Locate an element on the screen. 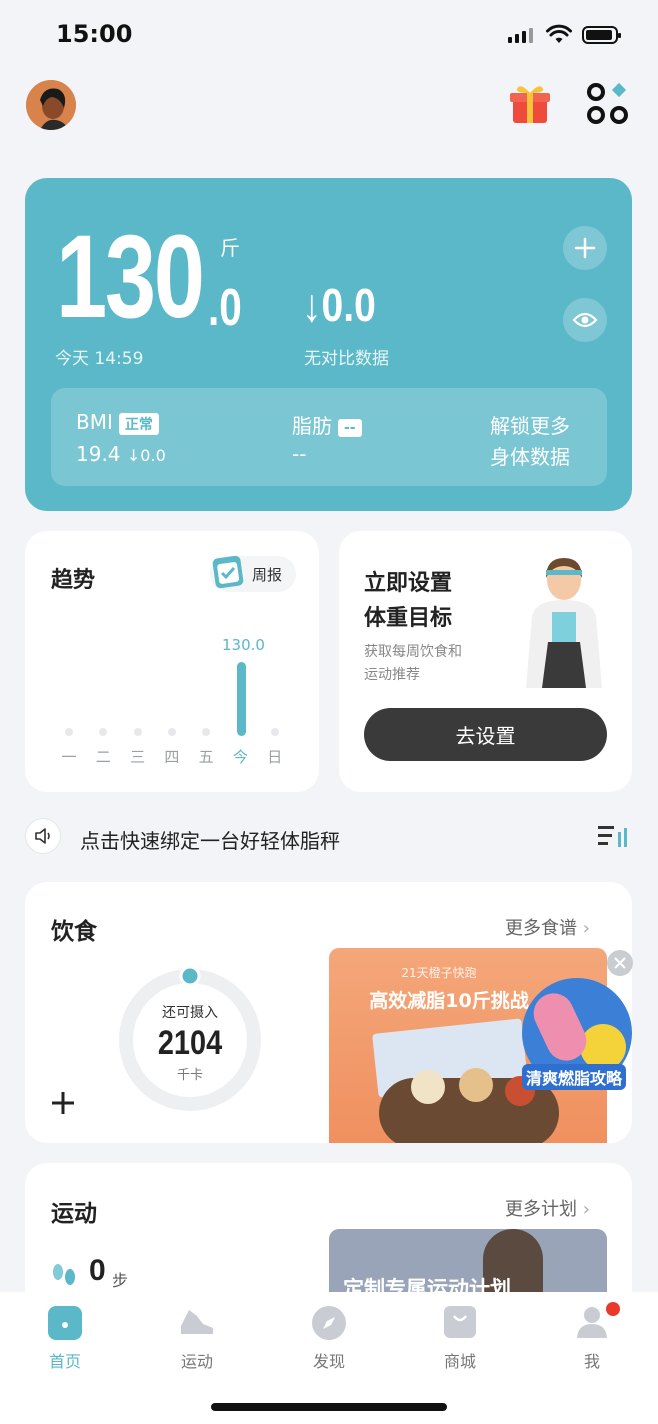 This screenshot has height=1424, width=658. status-time: 15:00 is located at coordinates (94, 34).